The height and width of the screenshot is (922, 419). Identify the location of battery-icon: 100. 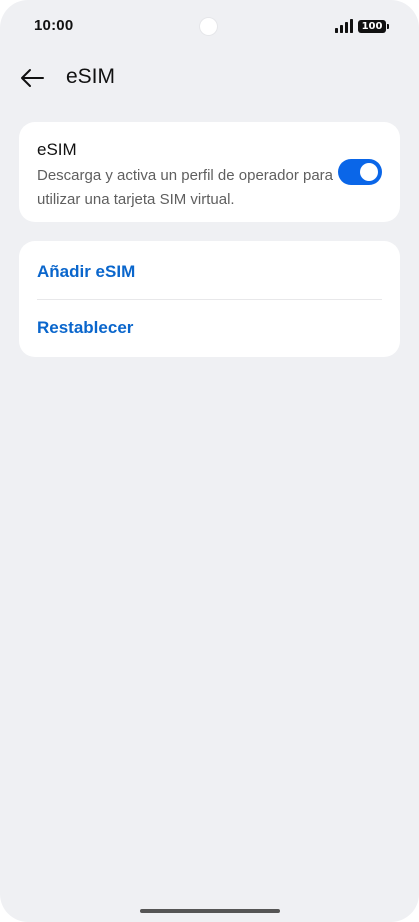
(373, 26).